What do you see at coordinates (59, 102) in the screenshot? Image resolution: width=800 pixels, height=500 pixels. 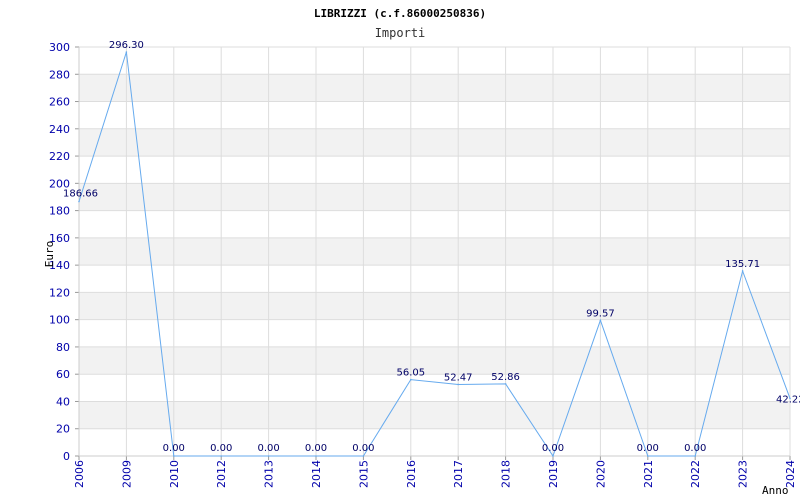 I see `y-tick-label: 260` at bounding box center [59, 102].